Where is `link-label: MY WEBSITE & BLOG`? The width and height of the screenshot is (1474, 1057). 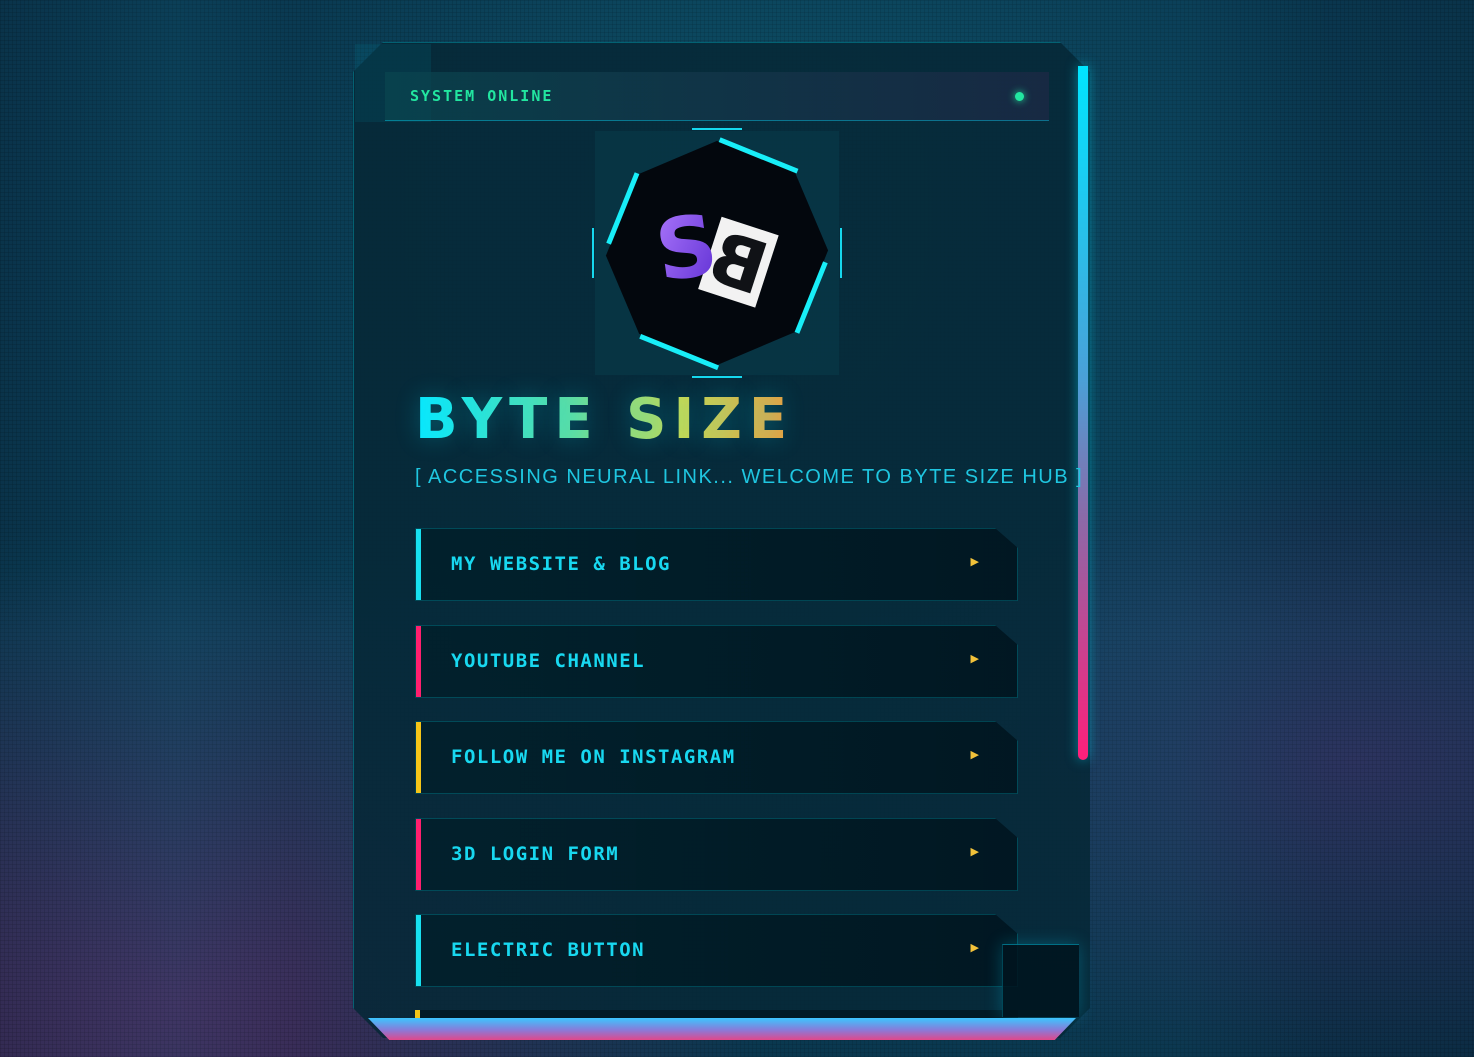
link-label: MY WEBSITE & BLOG is located at coordinates (561, 564).